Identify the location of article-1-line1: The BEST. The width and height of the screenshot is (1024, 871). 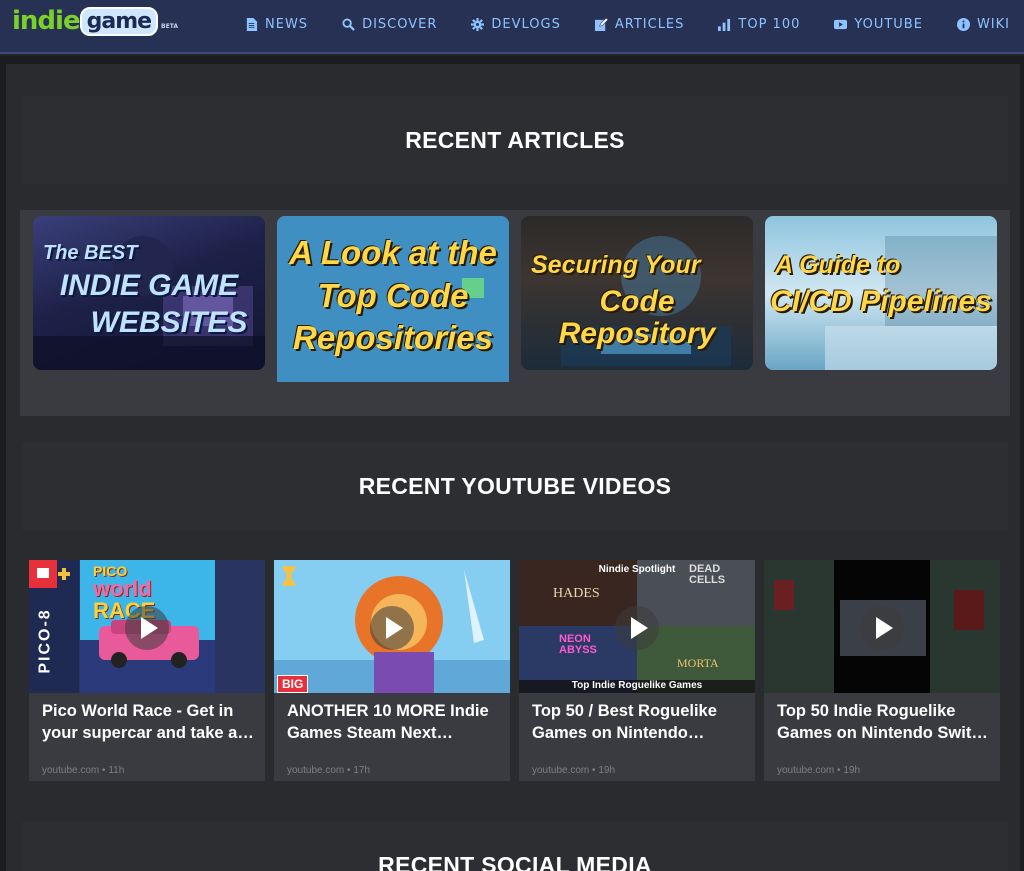
(90, 253).